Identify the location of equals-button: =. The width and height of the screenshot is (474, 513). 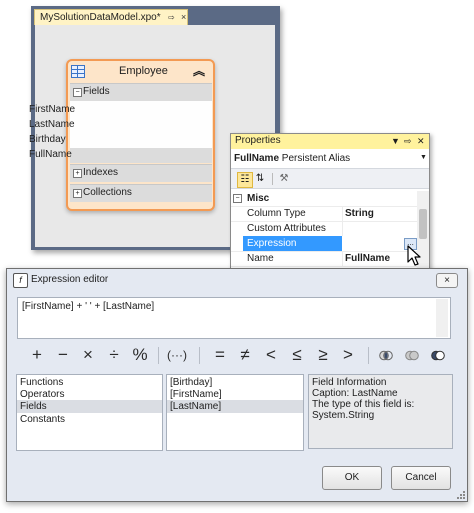
(220, 355).